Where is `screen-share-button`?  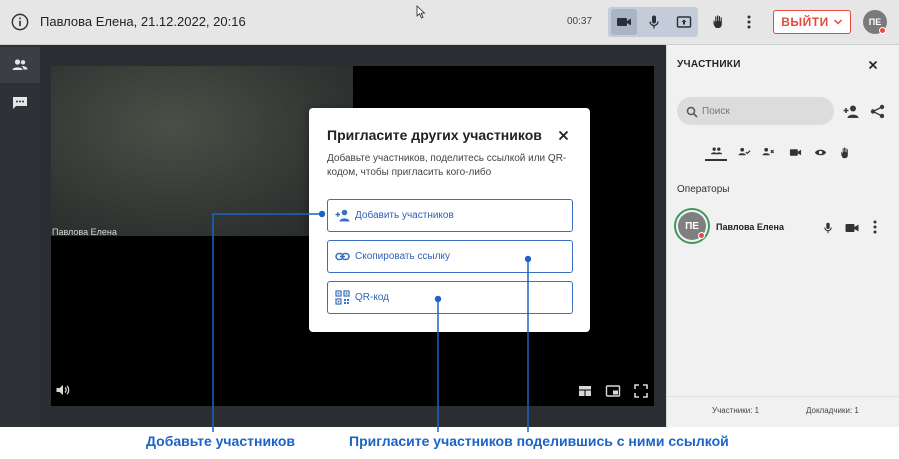
screen-share-button is located at coordinates (684, 22).